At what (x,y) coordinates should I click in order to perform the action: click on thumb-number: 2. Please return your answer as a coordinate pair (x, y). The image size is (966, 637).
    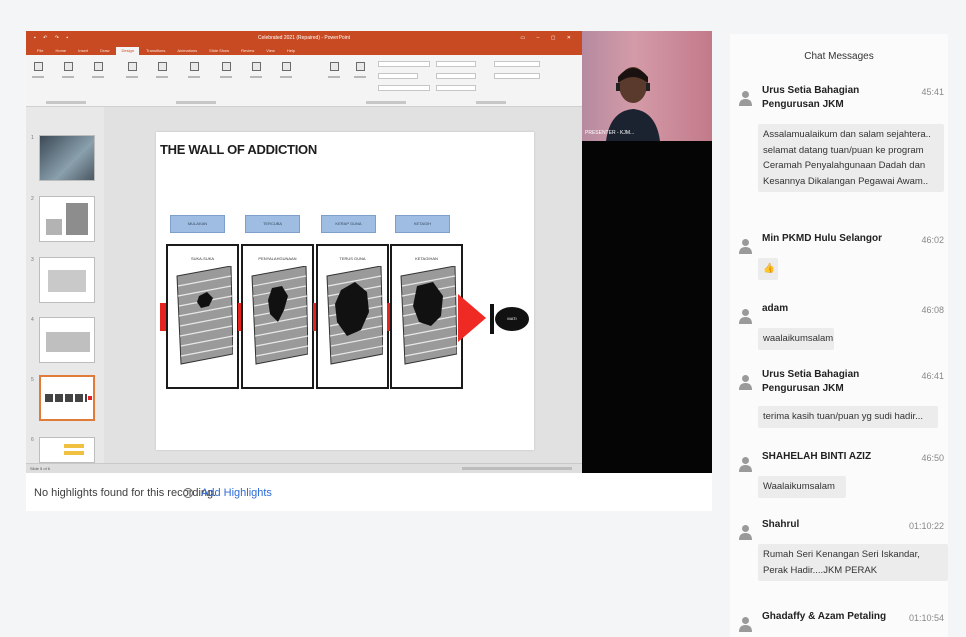
    Looking at the image, I should click on (32, 199).